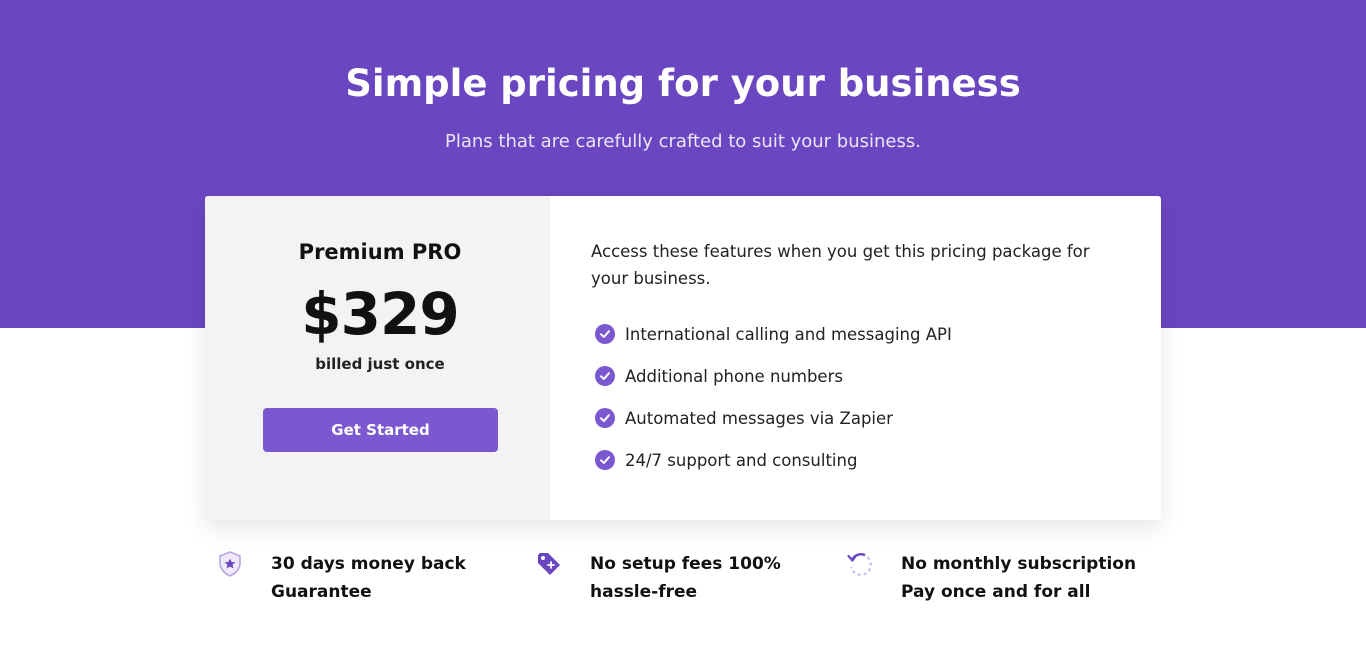 The height and width of the screenshot is (657, 1366). Describe the element at coordinates (856, 376) in the screenshot. I see `feature-item: Additional phone numbers` at that location.